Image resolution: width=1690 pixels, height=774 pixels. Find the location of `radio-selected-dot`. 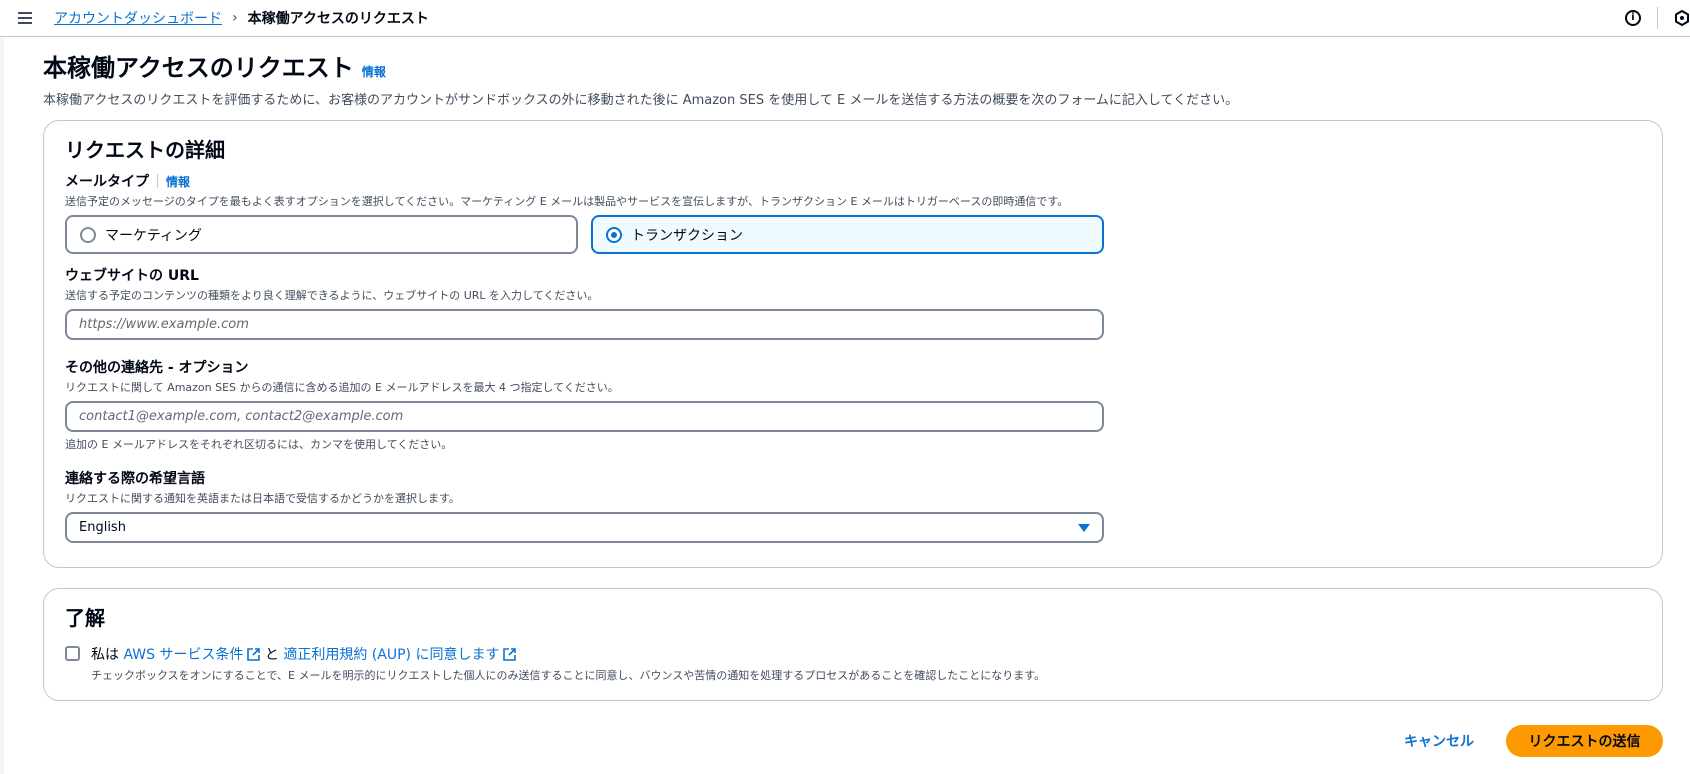

radio-selected-dot is located at coordinates (614, 234).